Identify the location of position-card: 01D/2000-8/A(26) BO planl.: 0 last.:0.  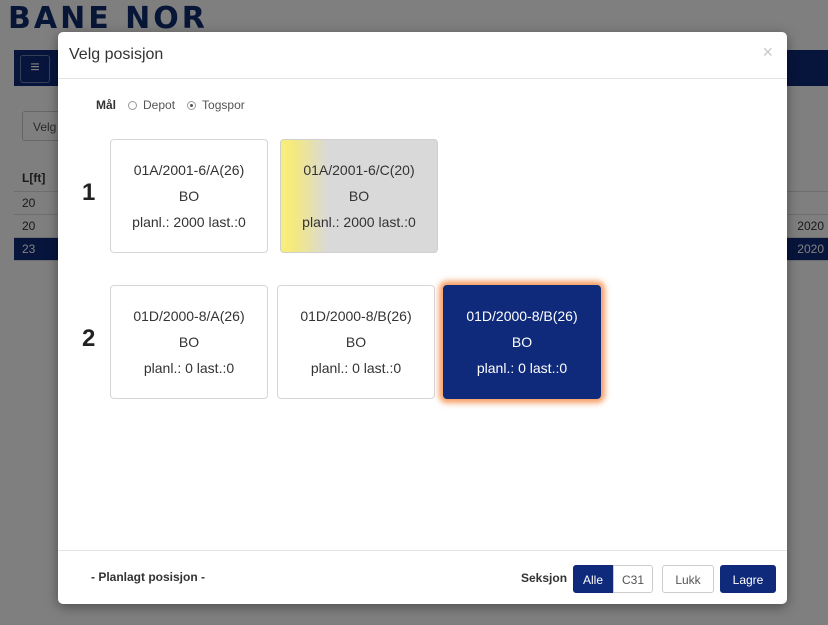
(189, 342).